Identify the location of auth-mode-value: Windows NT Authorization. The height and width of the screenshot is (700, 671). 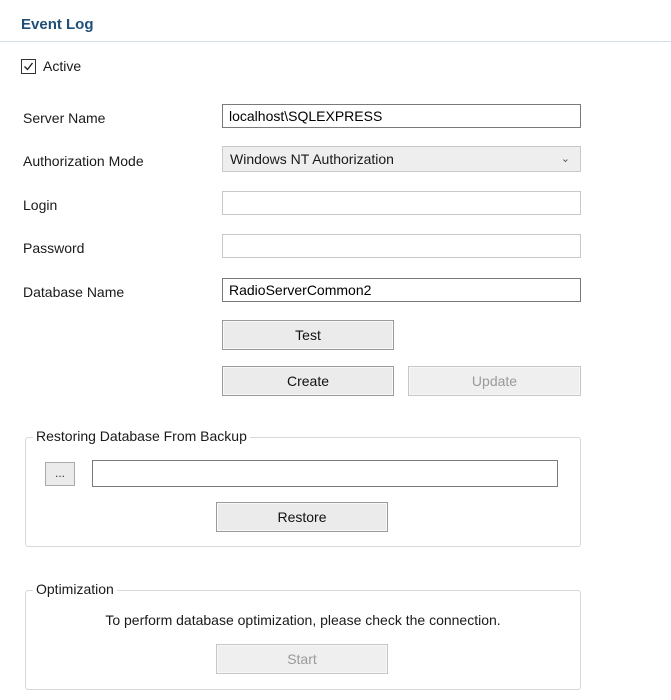
(312, 159).